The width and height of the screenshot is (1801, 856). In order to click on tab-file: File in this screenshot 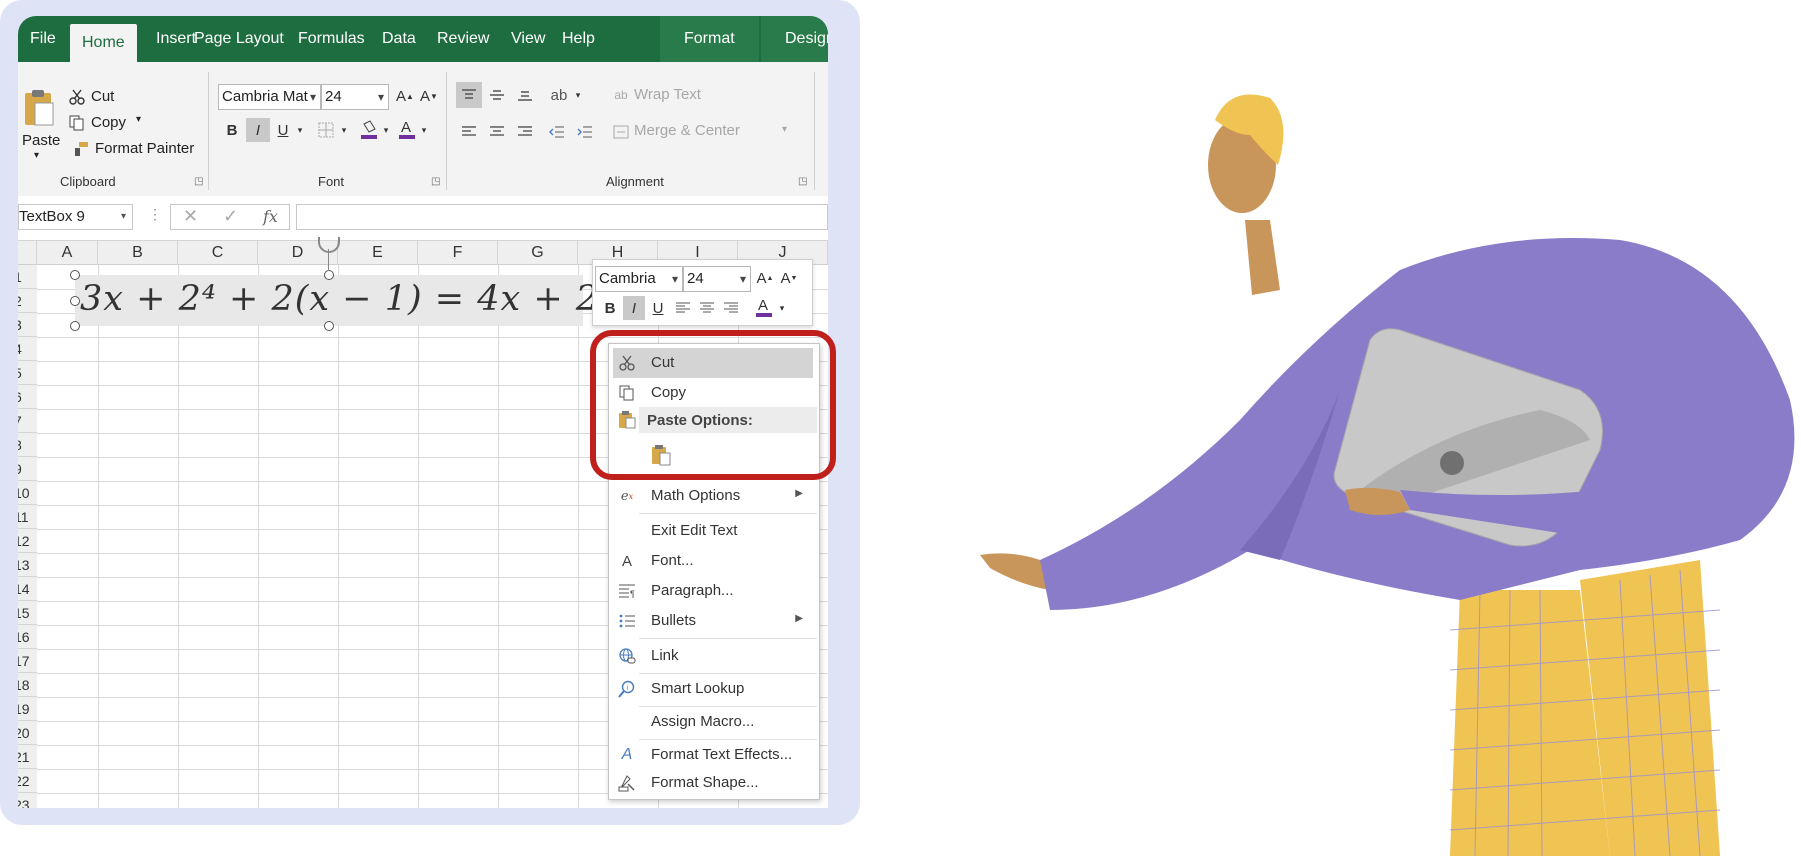, I will do `click(43, 39)`.